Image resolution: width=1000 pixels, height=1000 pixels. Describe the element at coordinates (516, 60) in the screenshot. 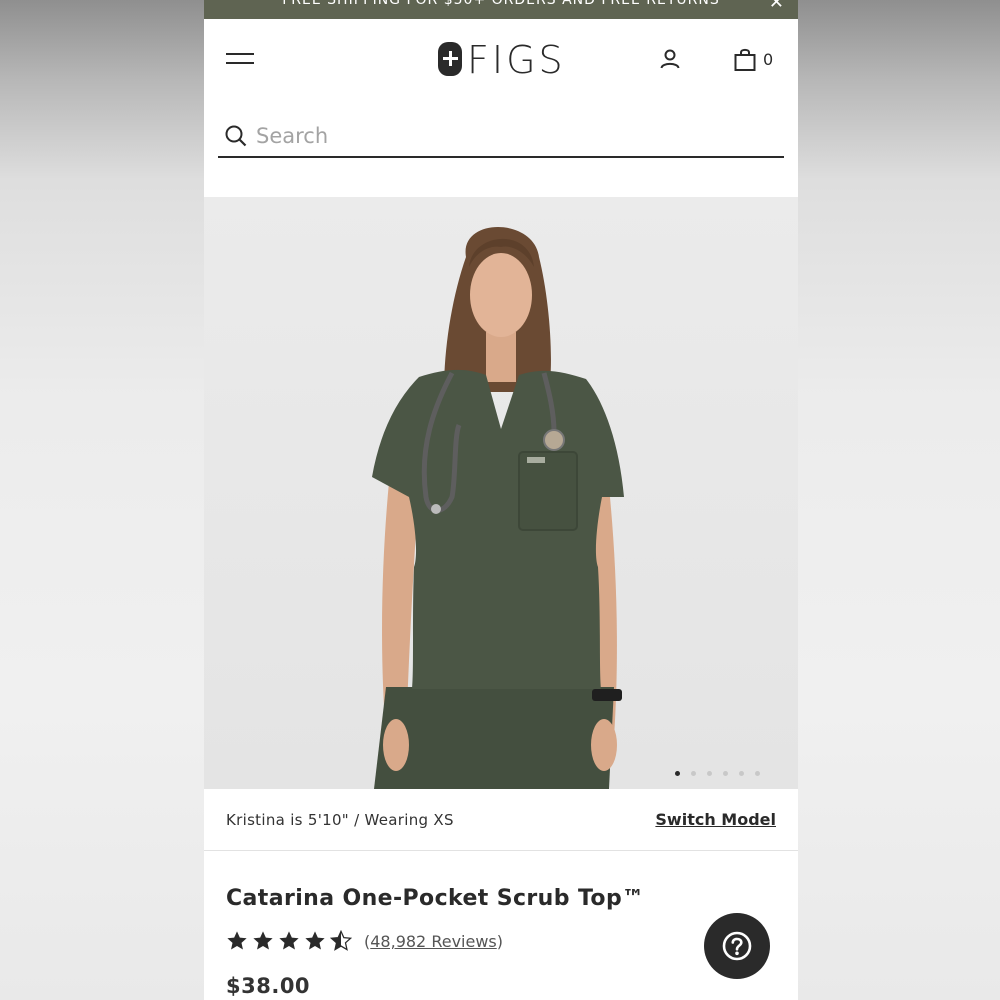

I see `logo-text: FIGS` at that location.